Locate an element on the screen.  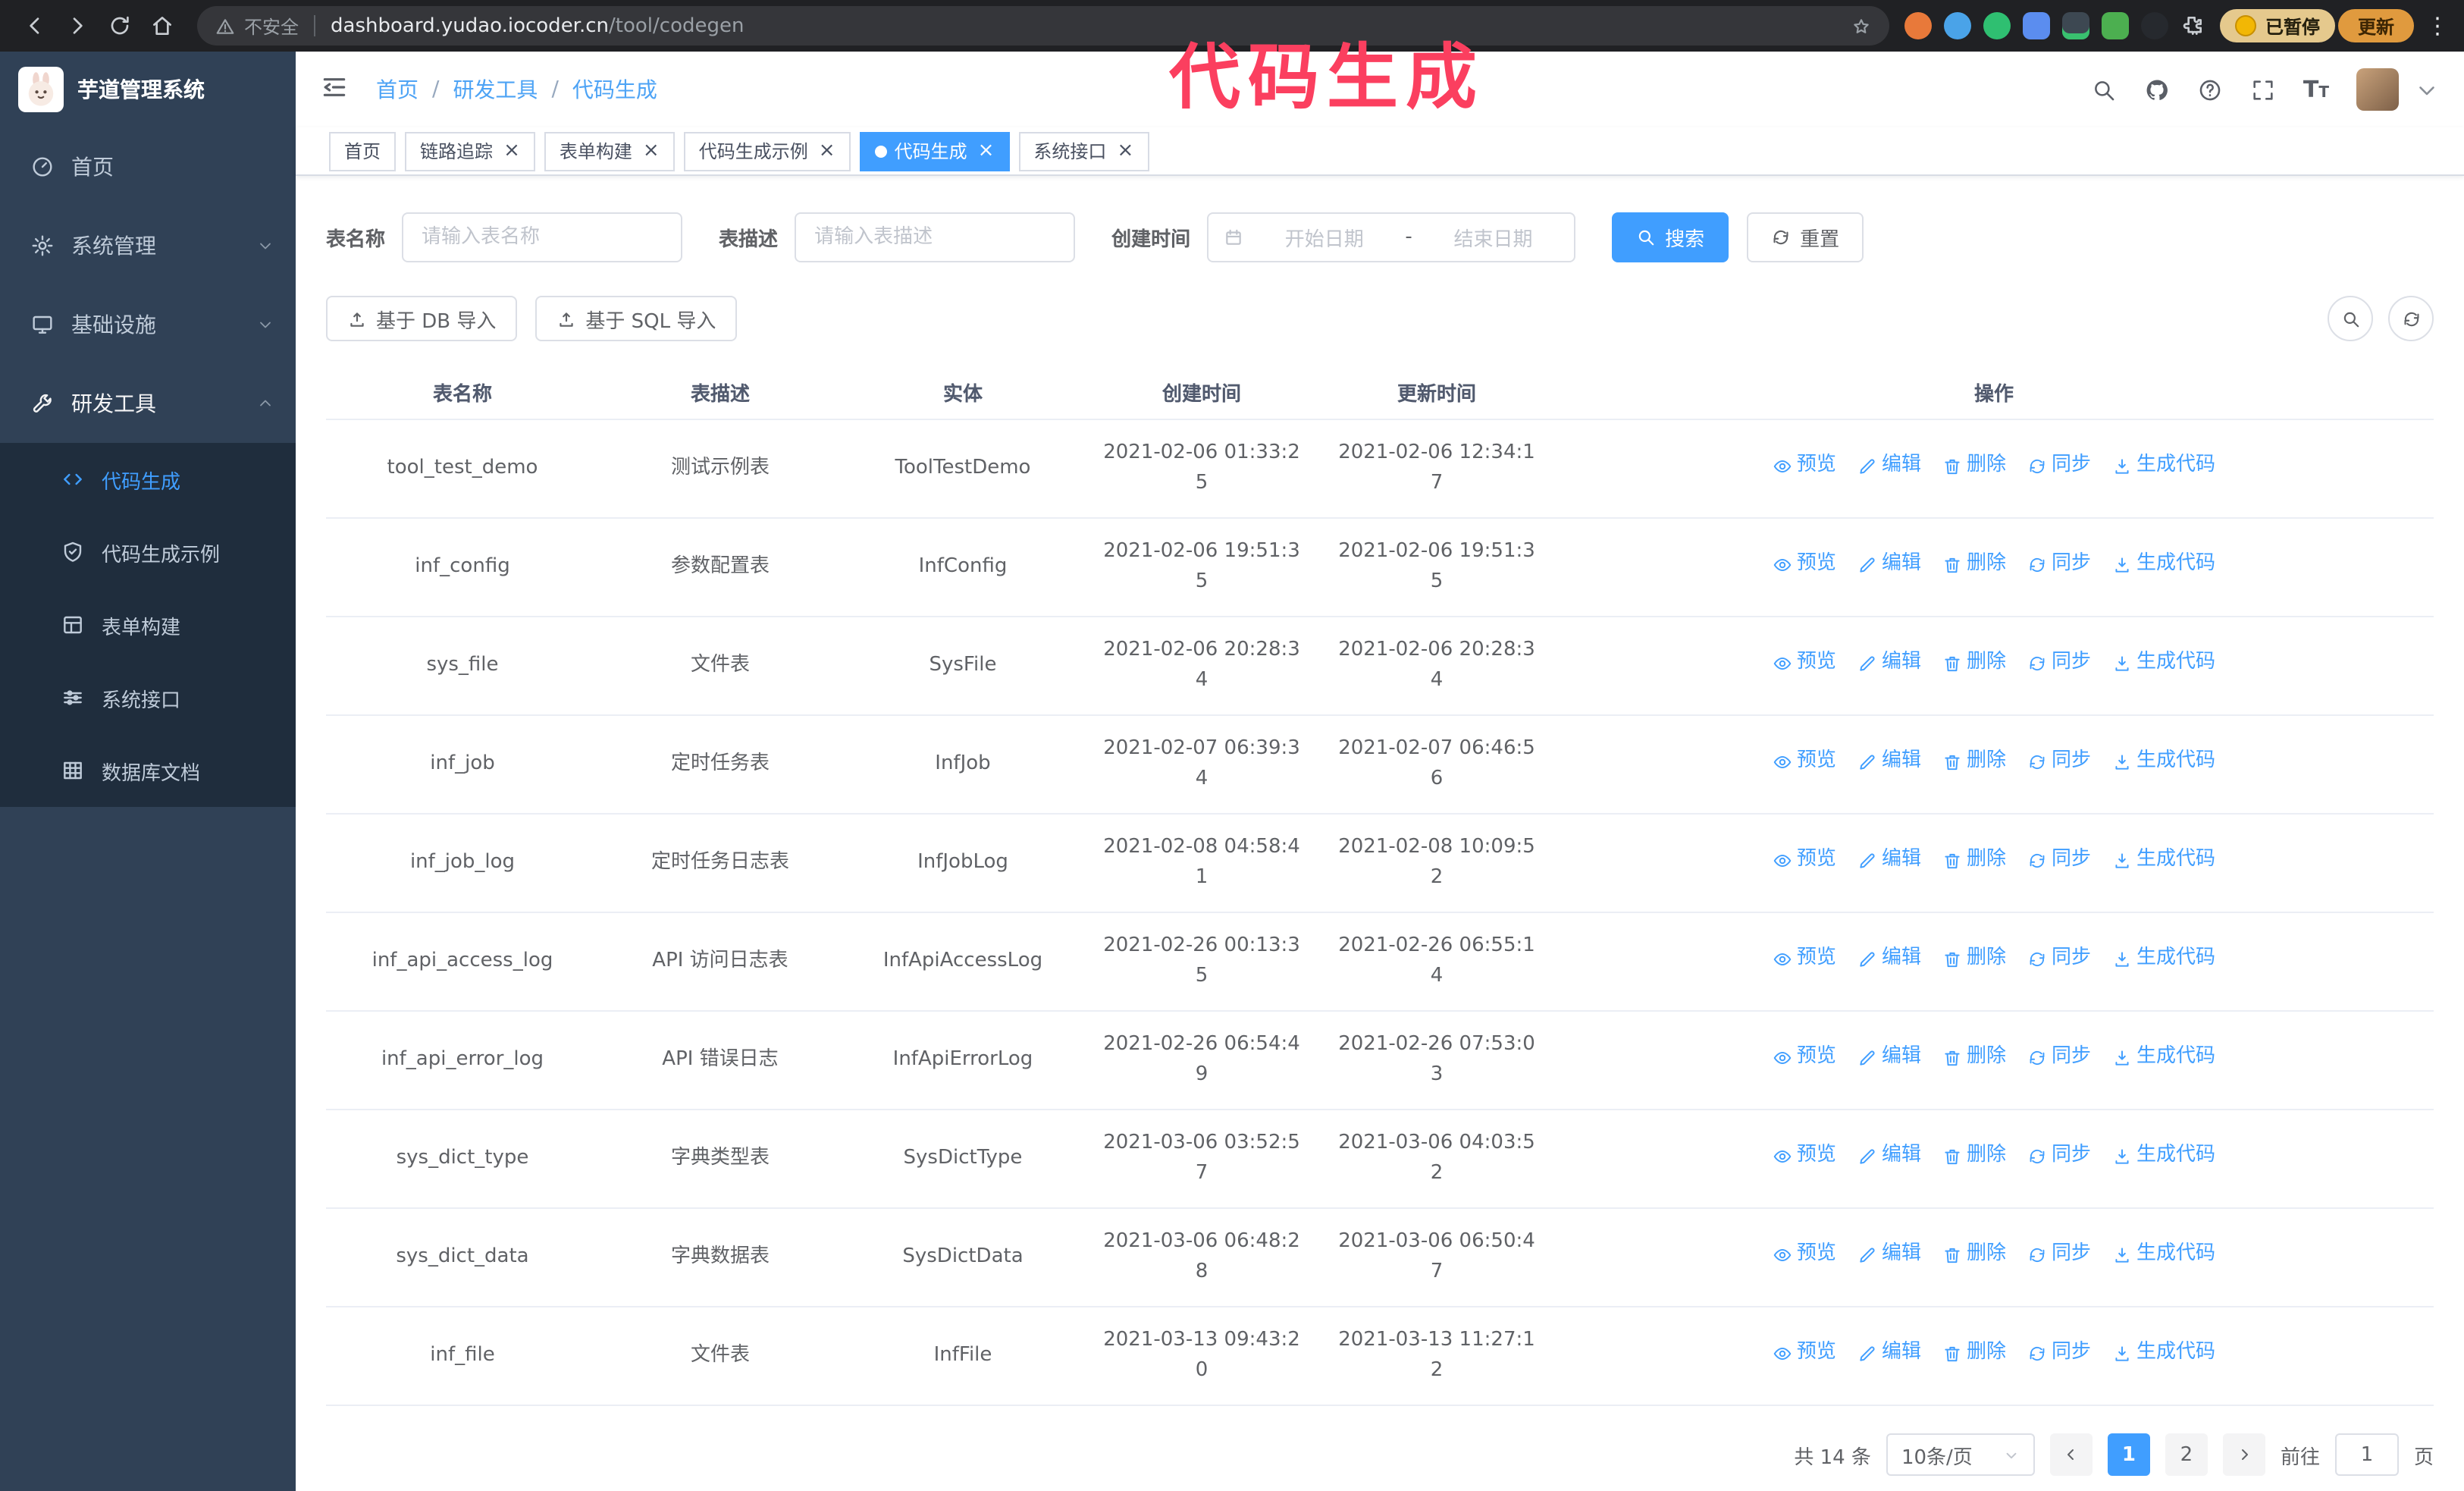
tab-system-api: 系统接口 × is located at coordinates (1084, 151).